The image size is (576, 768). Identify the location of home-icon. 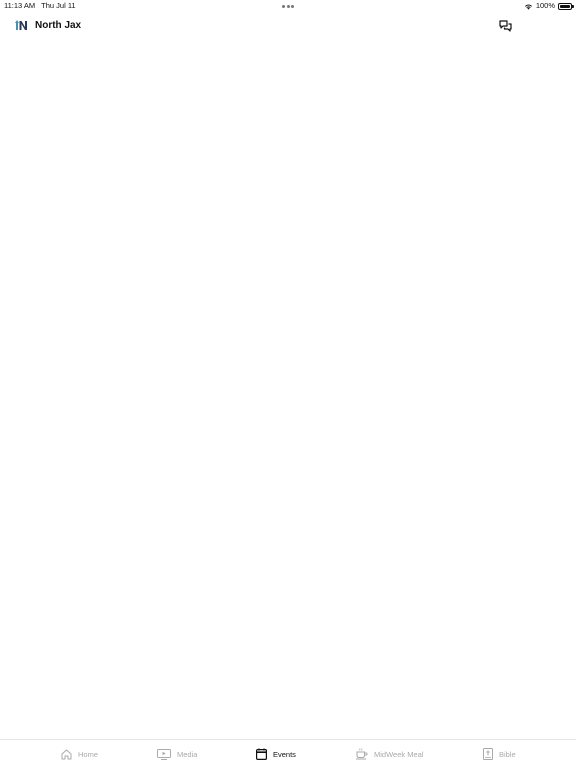
(66, 754).